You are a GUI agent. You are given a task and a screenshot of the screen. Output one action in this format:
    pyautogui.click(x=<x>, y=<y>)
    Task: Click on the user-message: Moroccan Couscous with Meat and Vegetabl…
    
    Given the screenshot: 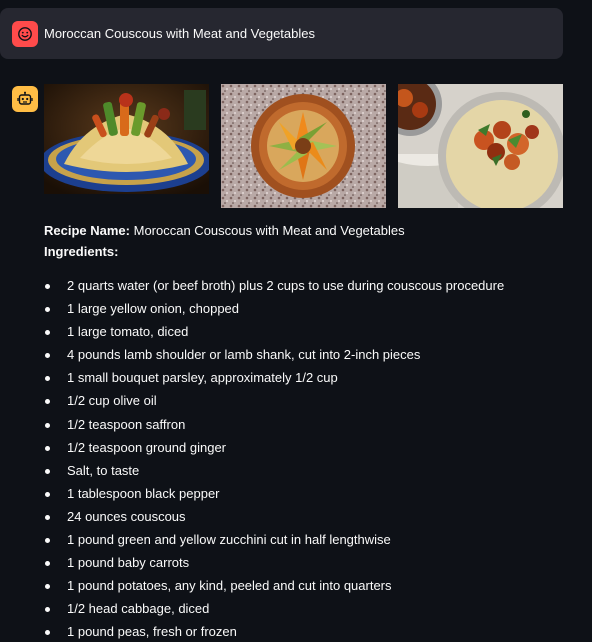 What is the action you would take?
    pyautogui.click(x=281, y=33)
    